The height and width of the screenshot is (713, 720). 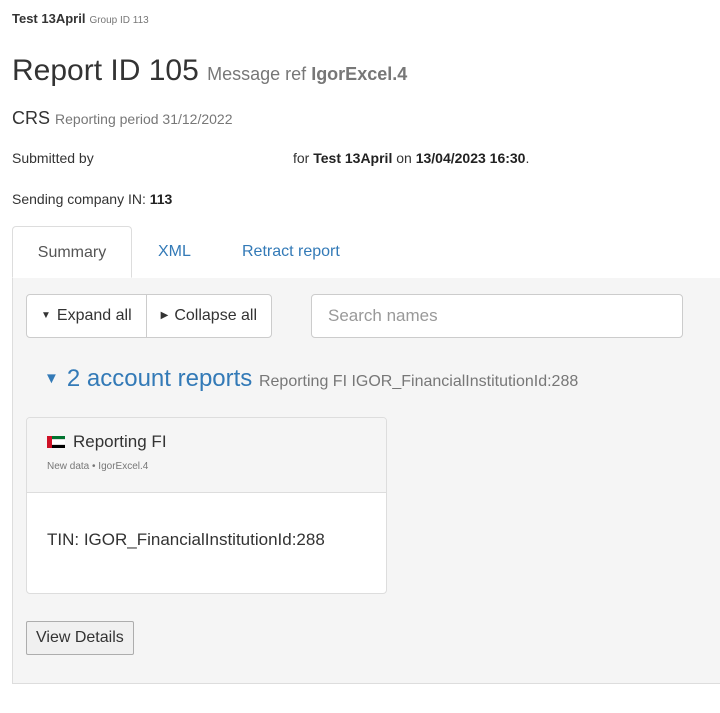 What do you see at coordinates (174, 252) in the screenshot?
I see `tab-xml: XML` at bounding box center [174, 252].